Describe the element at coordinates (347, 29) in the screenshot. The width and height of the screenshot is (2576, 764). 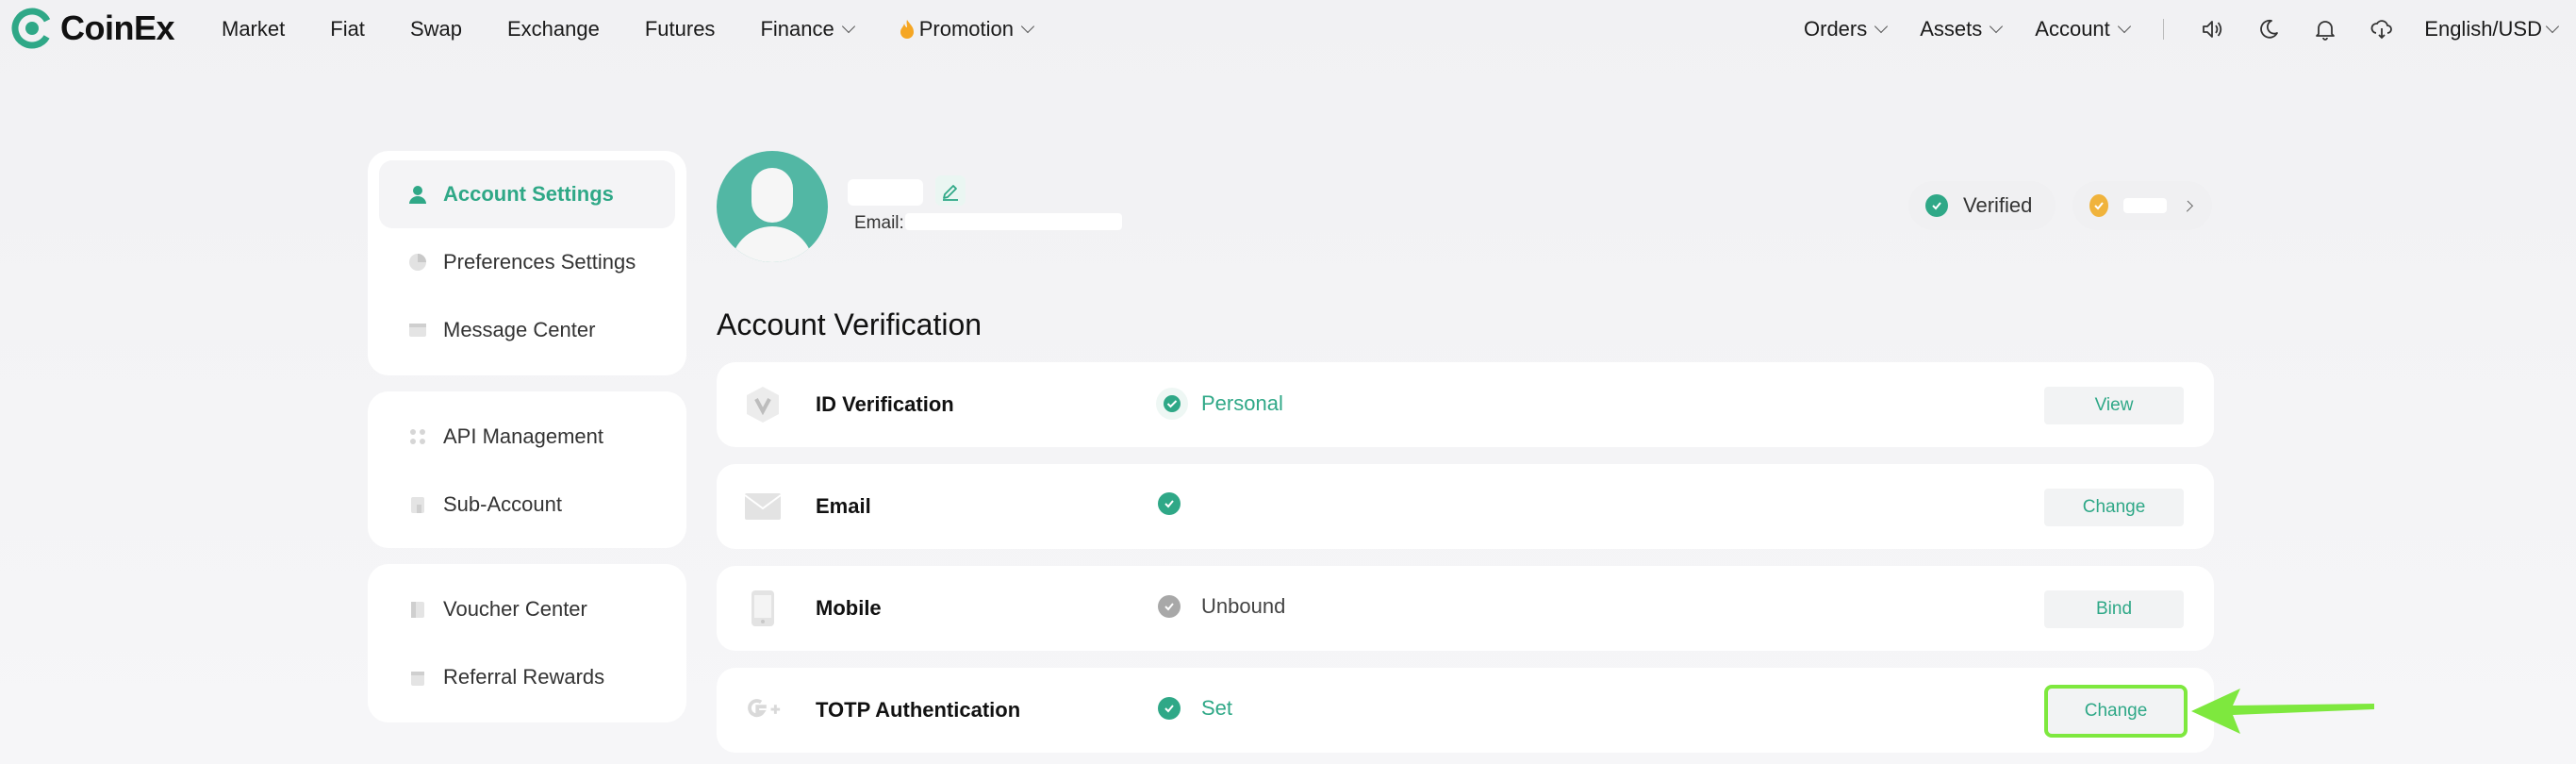
I see `nav-fiat: Fiat` at that location.